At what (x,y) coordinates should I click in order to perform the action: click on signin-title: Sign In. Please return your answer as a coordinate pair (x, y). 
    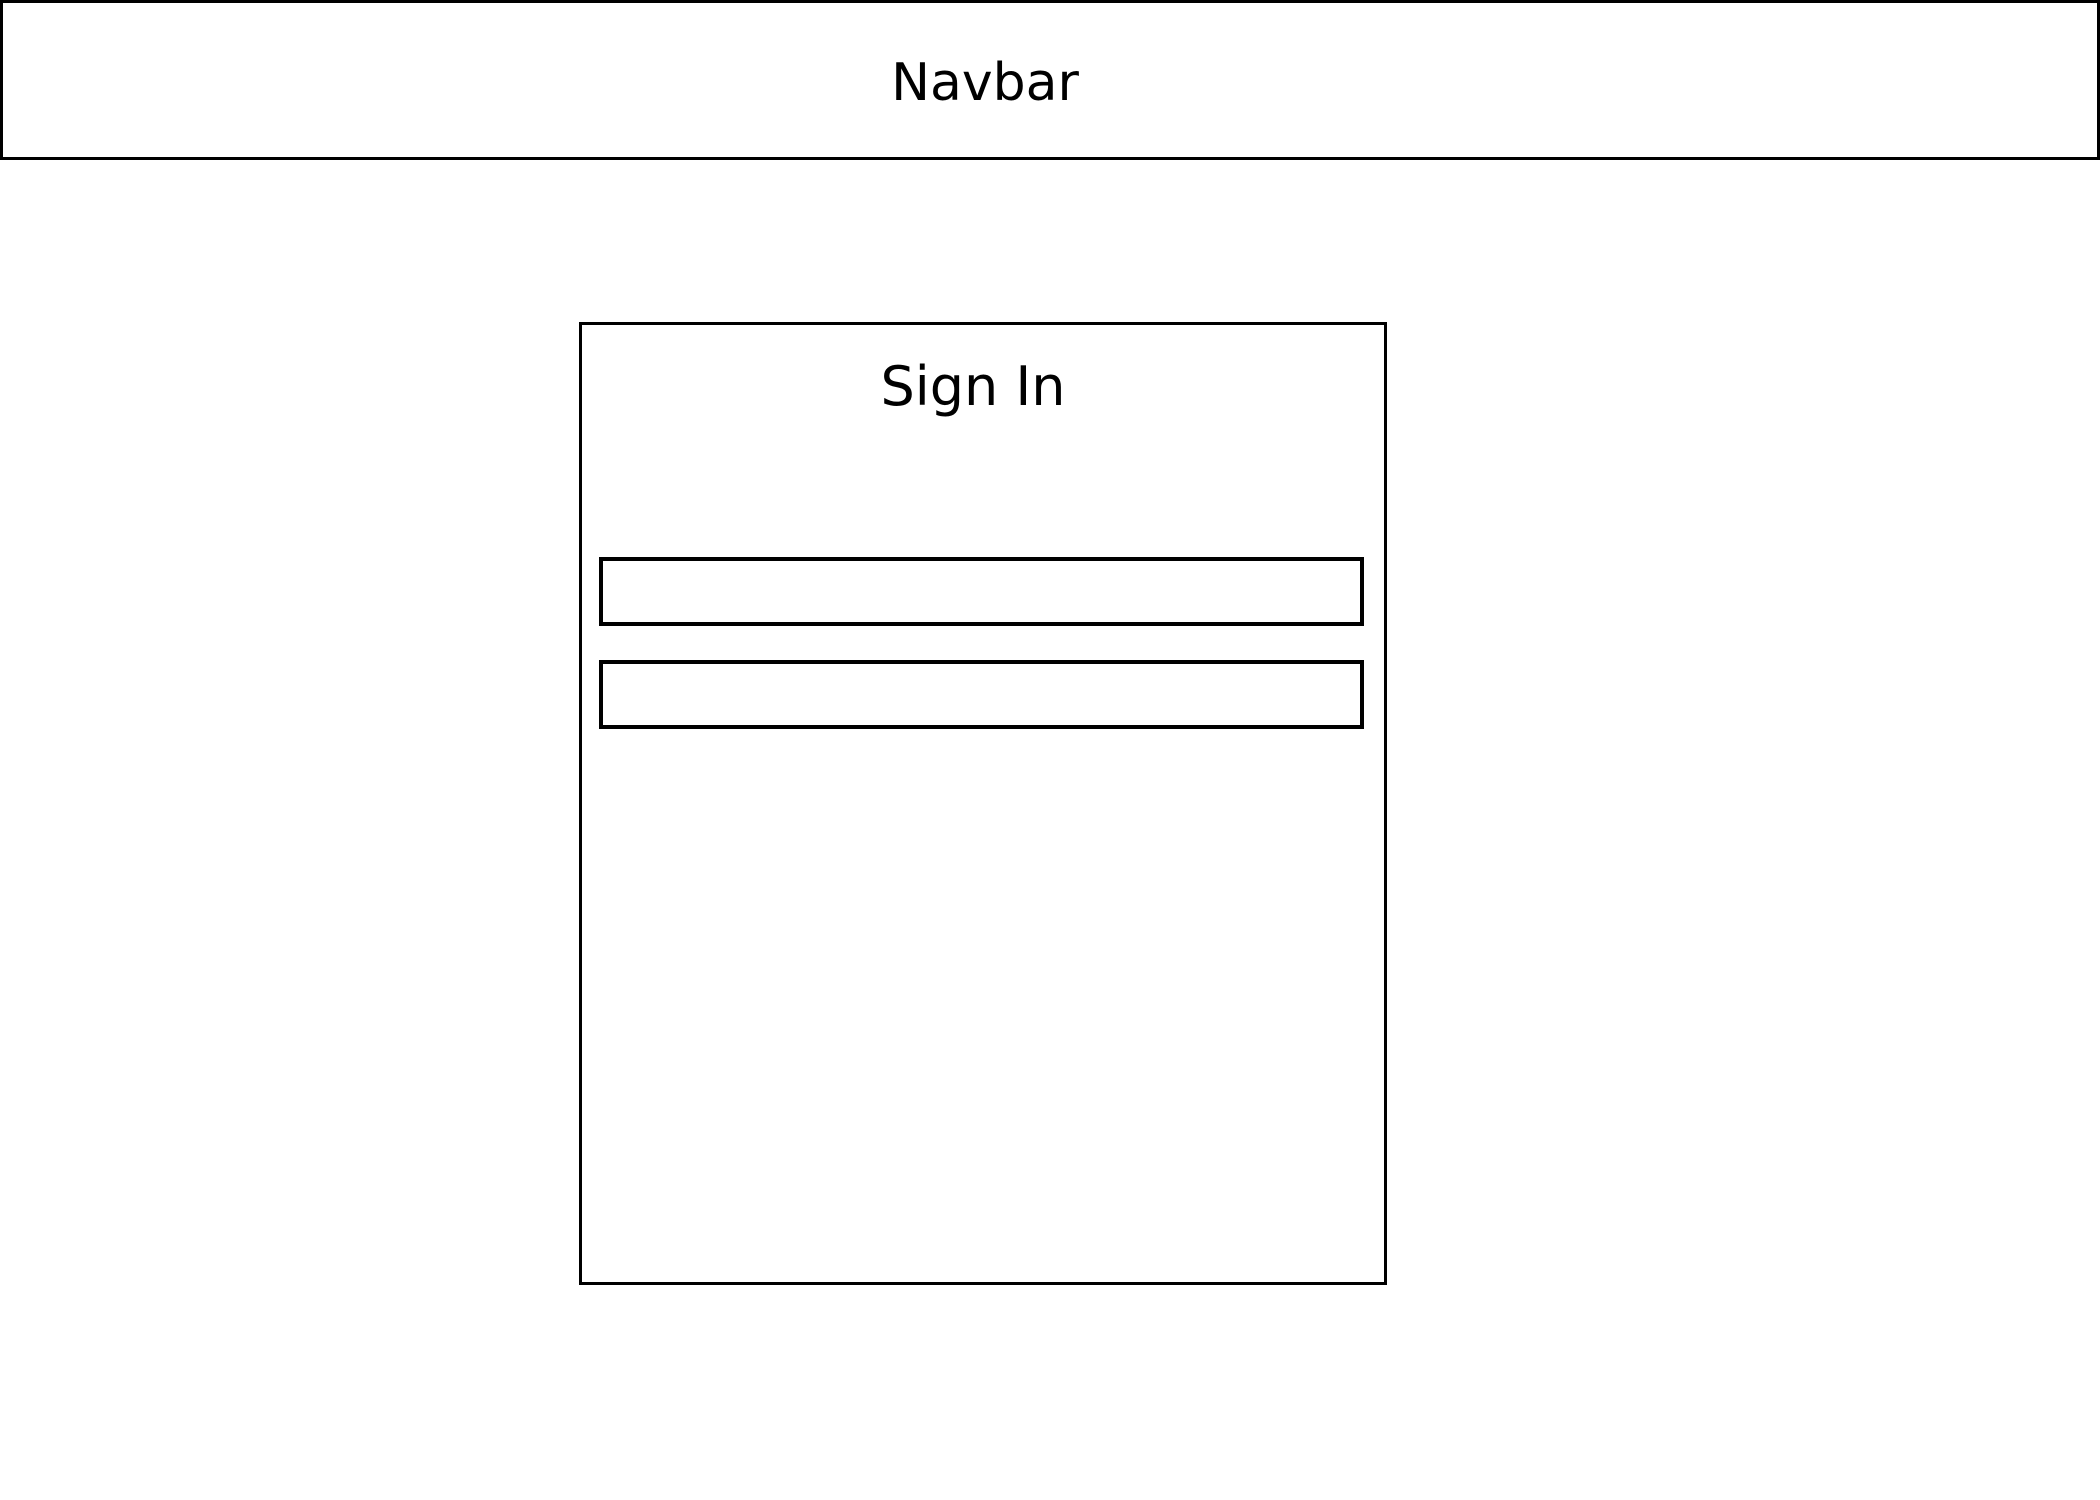
    Looking at the image, I should click on (973, 386).